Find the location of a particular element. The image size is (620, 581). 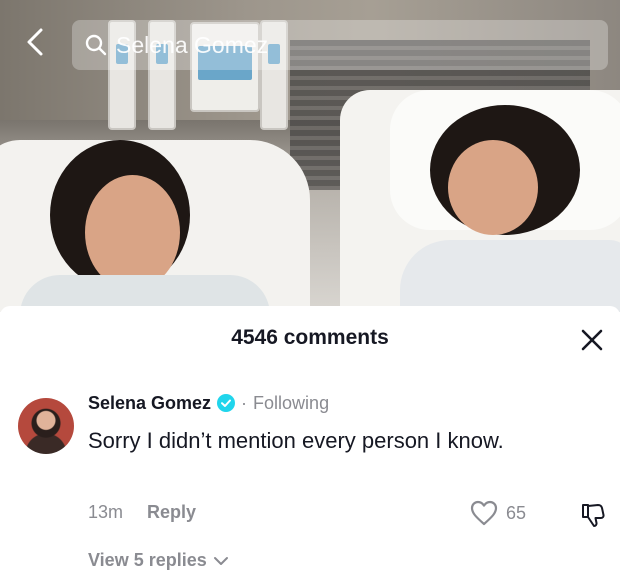

chevron-down-icon is located at coordinates (220, 560).